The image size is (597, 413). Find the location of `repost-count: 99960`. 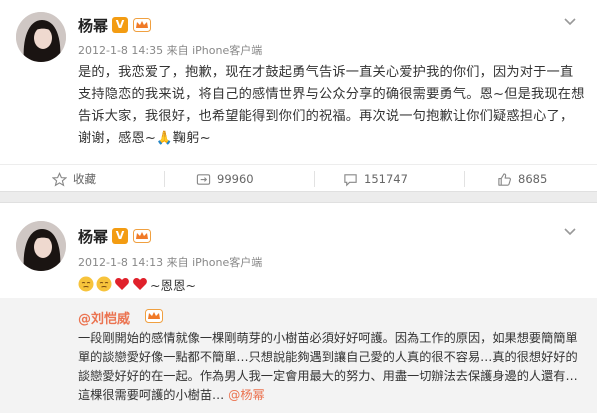

repost-count: 99960 is located at coordinates (235, 179).